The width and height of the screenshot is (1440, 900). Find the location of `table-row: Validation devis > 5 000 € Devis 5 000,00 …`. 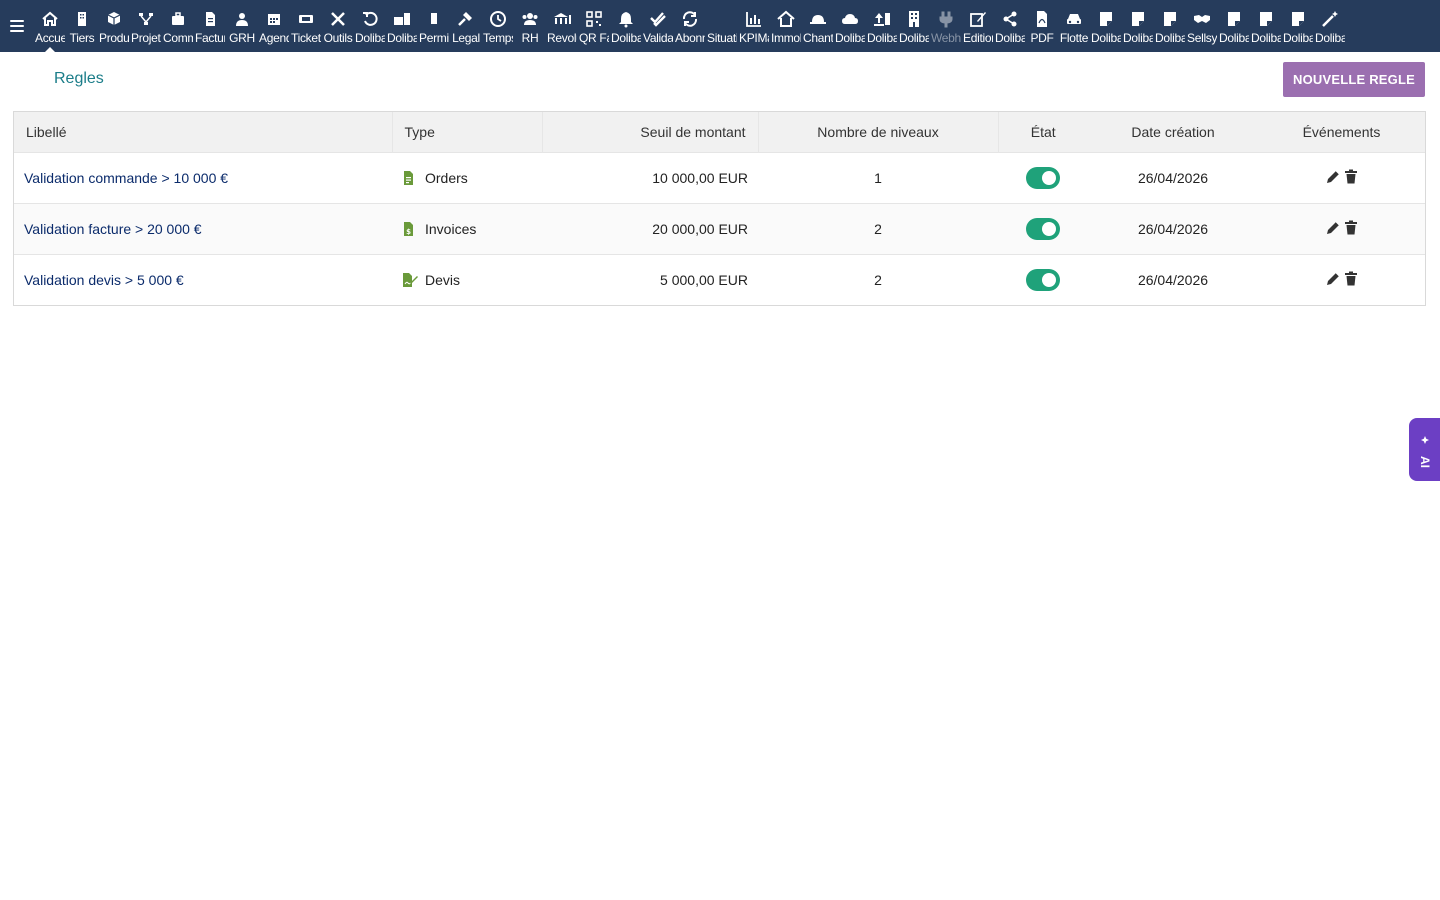

table-row: Validation devis > 5 000 € Devis 5 000,00 … is located at coordinates (719, 279).